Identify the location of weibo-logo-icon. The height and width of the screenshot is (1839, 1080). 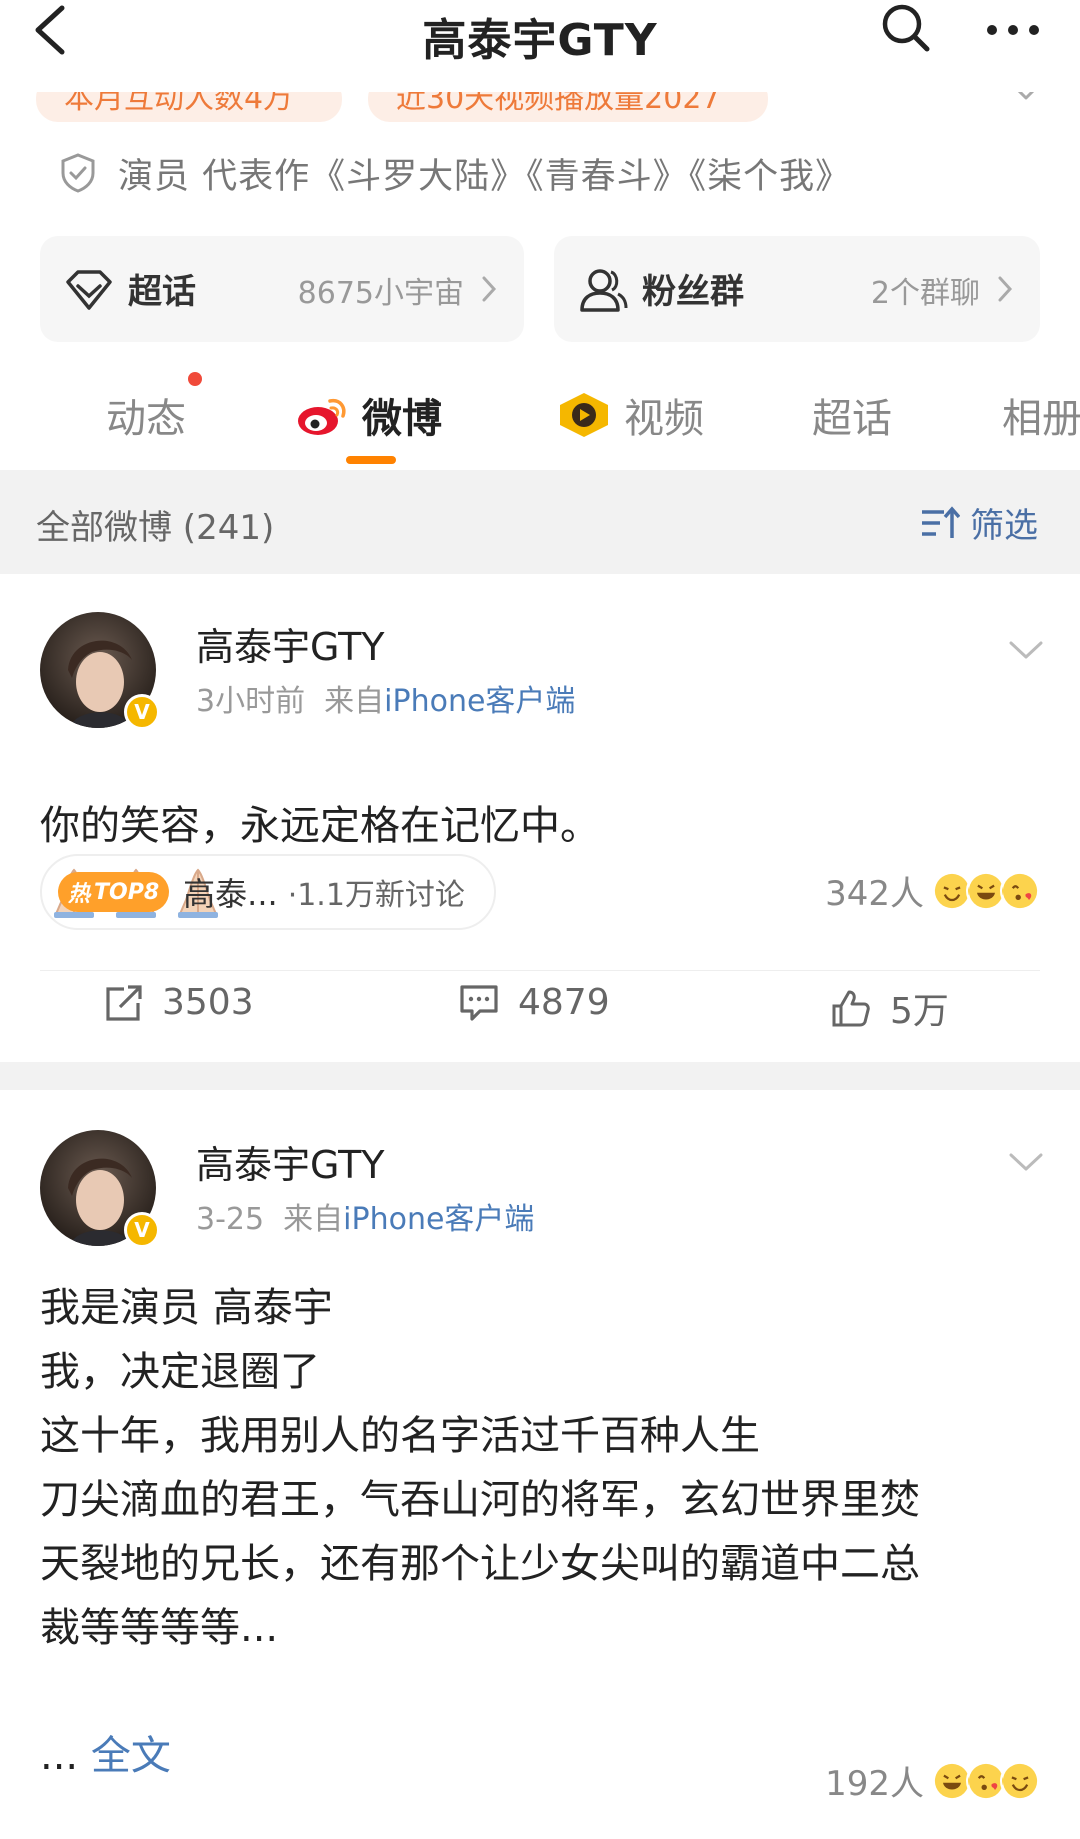
(322, 416).